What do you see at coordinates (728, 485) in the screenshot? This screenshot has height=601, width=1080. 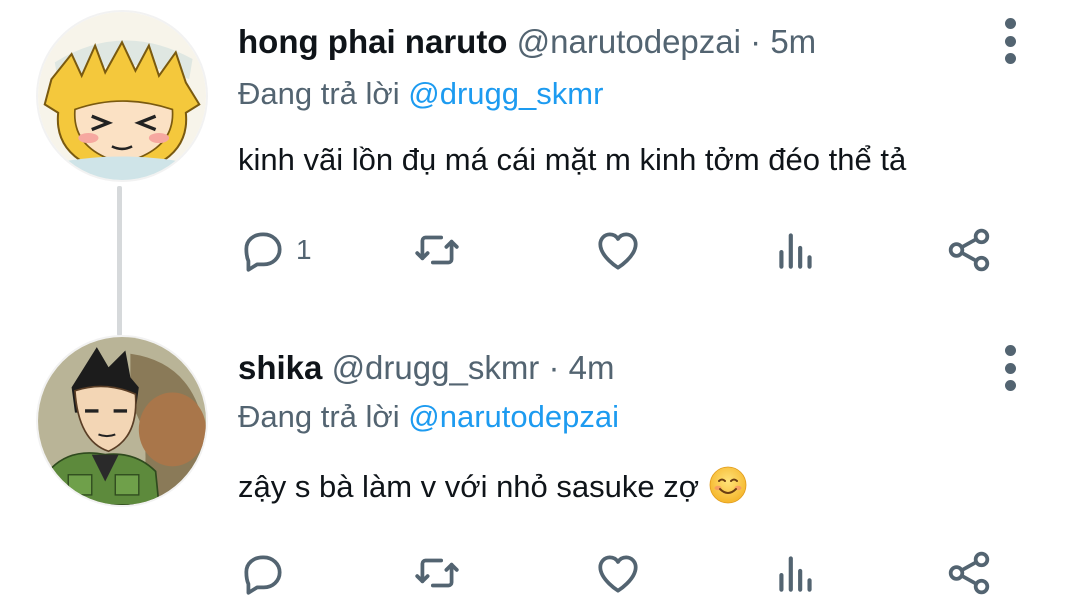 I see `smiling-face-emoji-icon` at bounding box center [728, 485].